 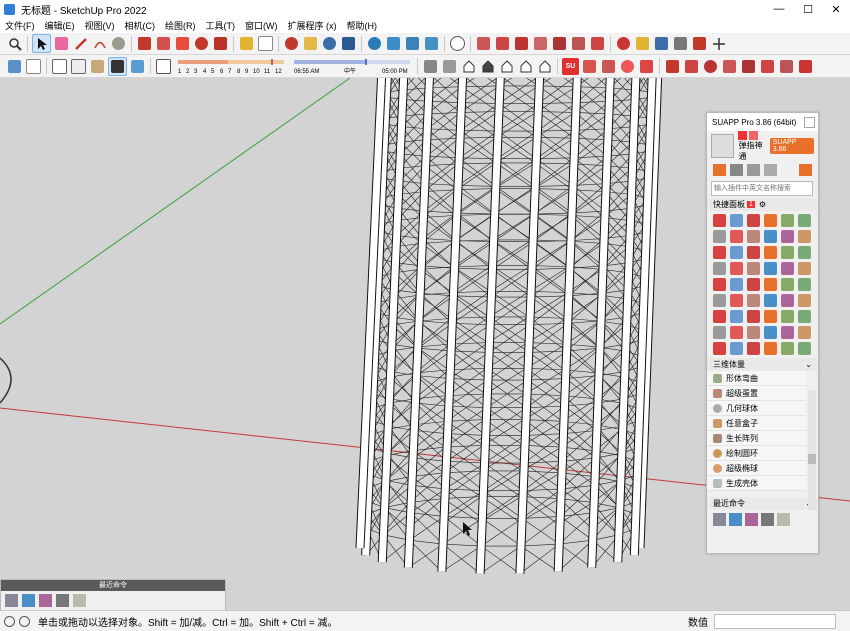 What do you see at coordinates (9, 621) in the screenshot?
I see `geo-location-icon` at bounding box center [9, 621].